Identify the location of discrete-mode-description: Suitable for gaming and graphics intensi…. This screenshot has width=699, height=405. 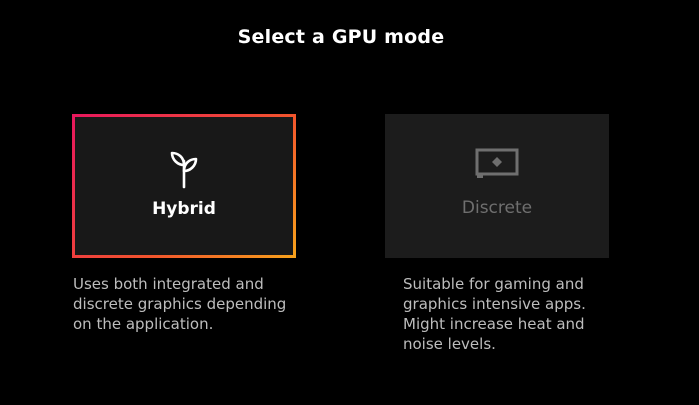
(494, 314).